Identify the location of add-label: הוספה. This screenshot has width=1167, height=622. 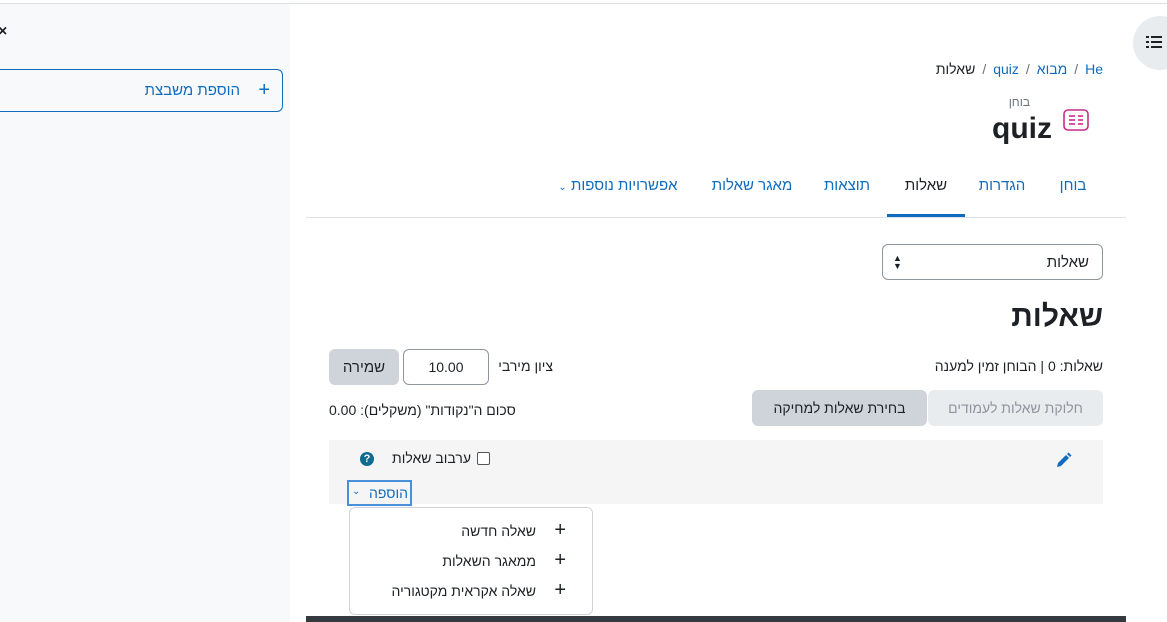
(388, 493).